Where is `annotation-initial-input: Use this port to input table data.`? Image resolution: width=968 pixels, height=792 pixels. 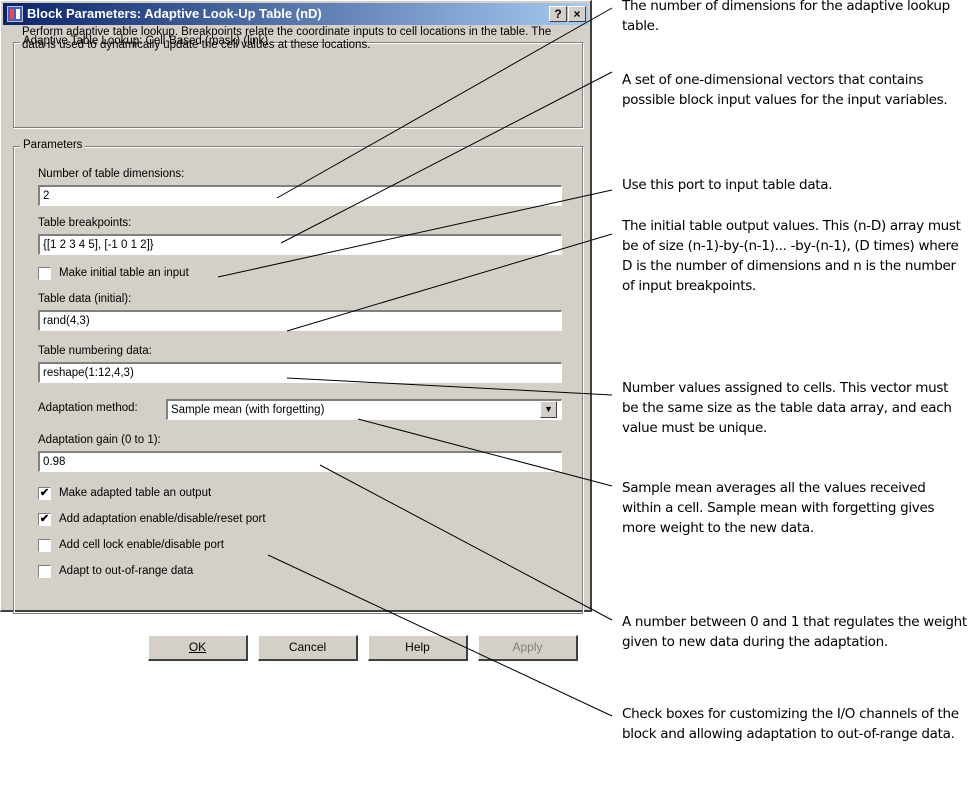
annotation-initial-input: Use this port to input table data. is located at coordinates (727, 185).